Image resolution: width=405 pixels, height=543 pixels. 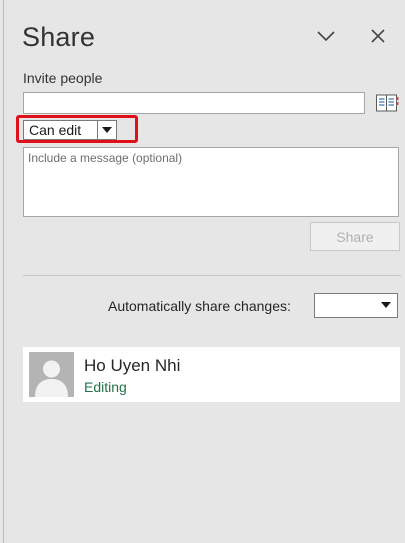 I want to click on close-icon, so click(x=378, y=36).